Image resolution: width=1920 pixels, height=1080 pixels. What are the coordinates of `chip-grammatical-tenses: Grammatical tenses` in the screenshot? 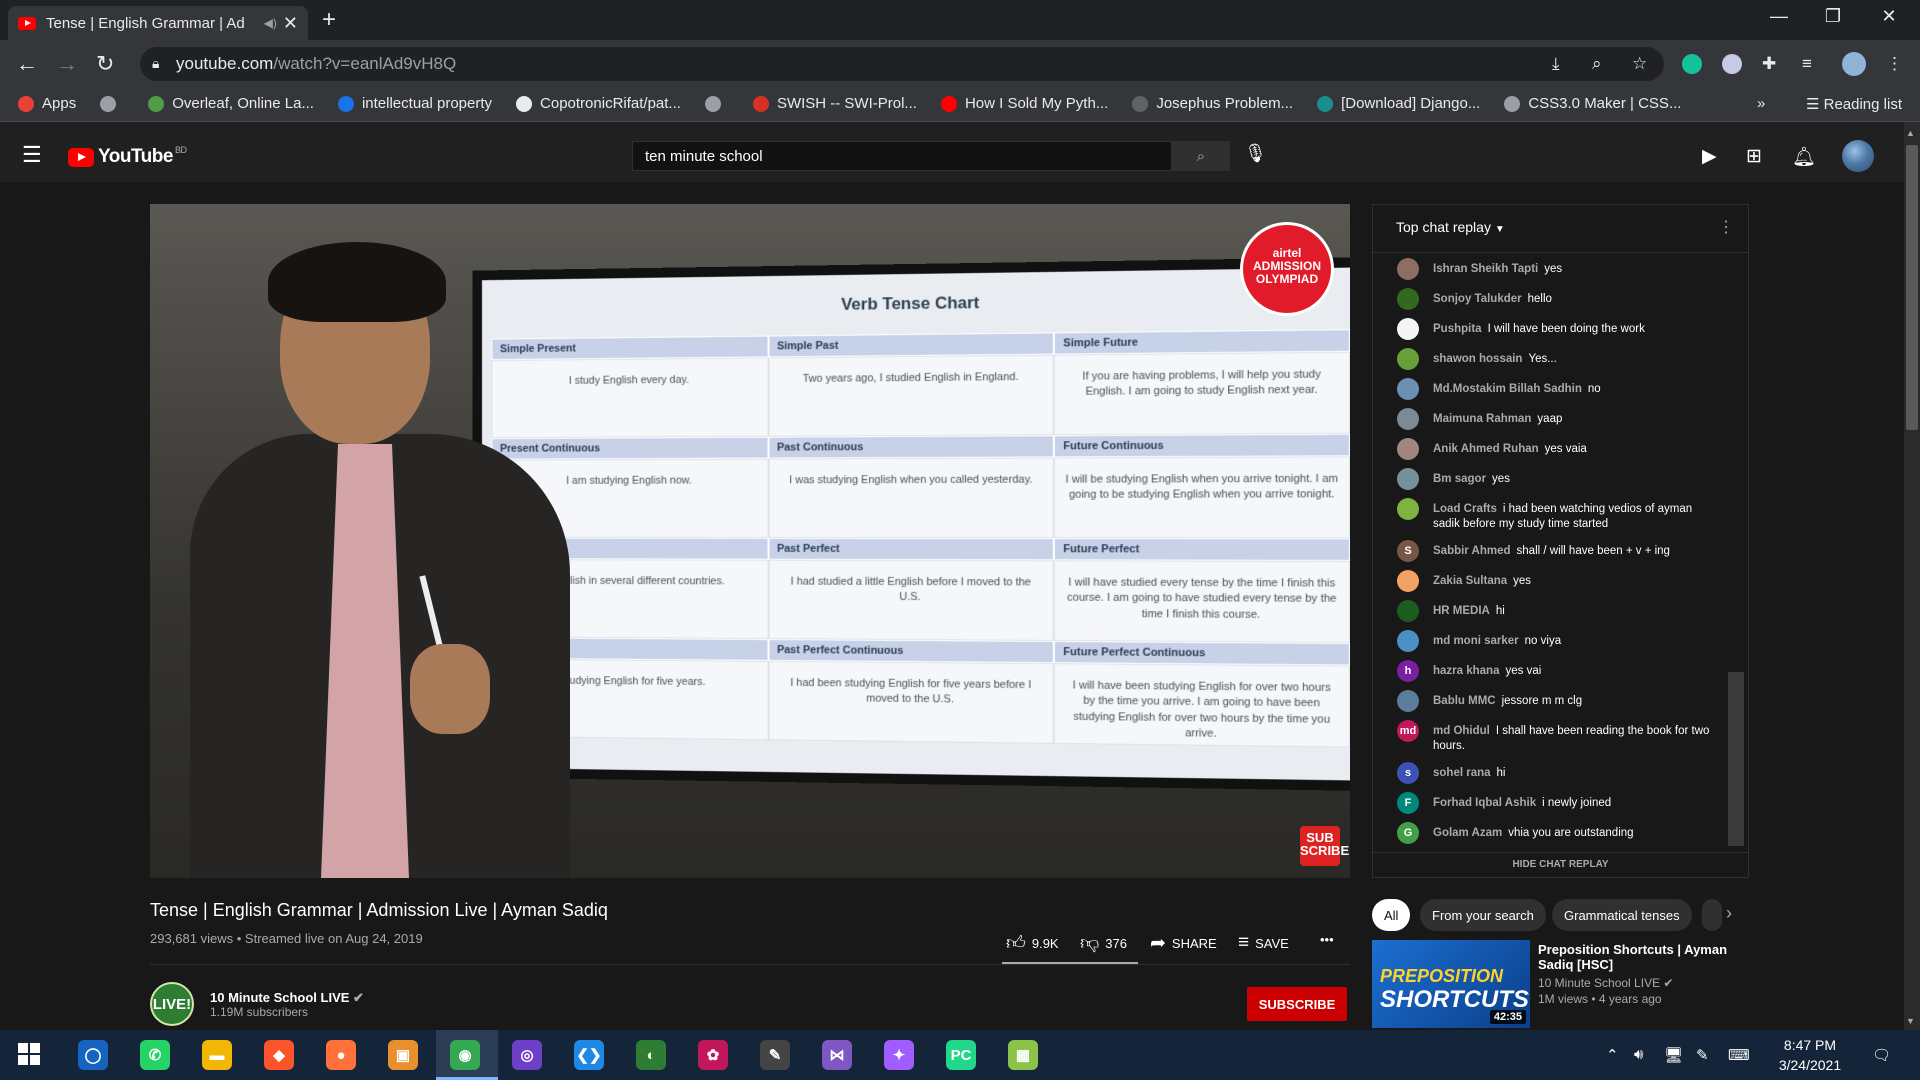 It's located at (1622, 915).